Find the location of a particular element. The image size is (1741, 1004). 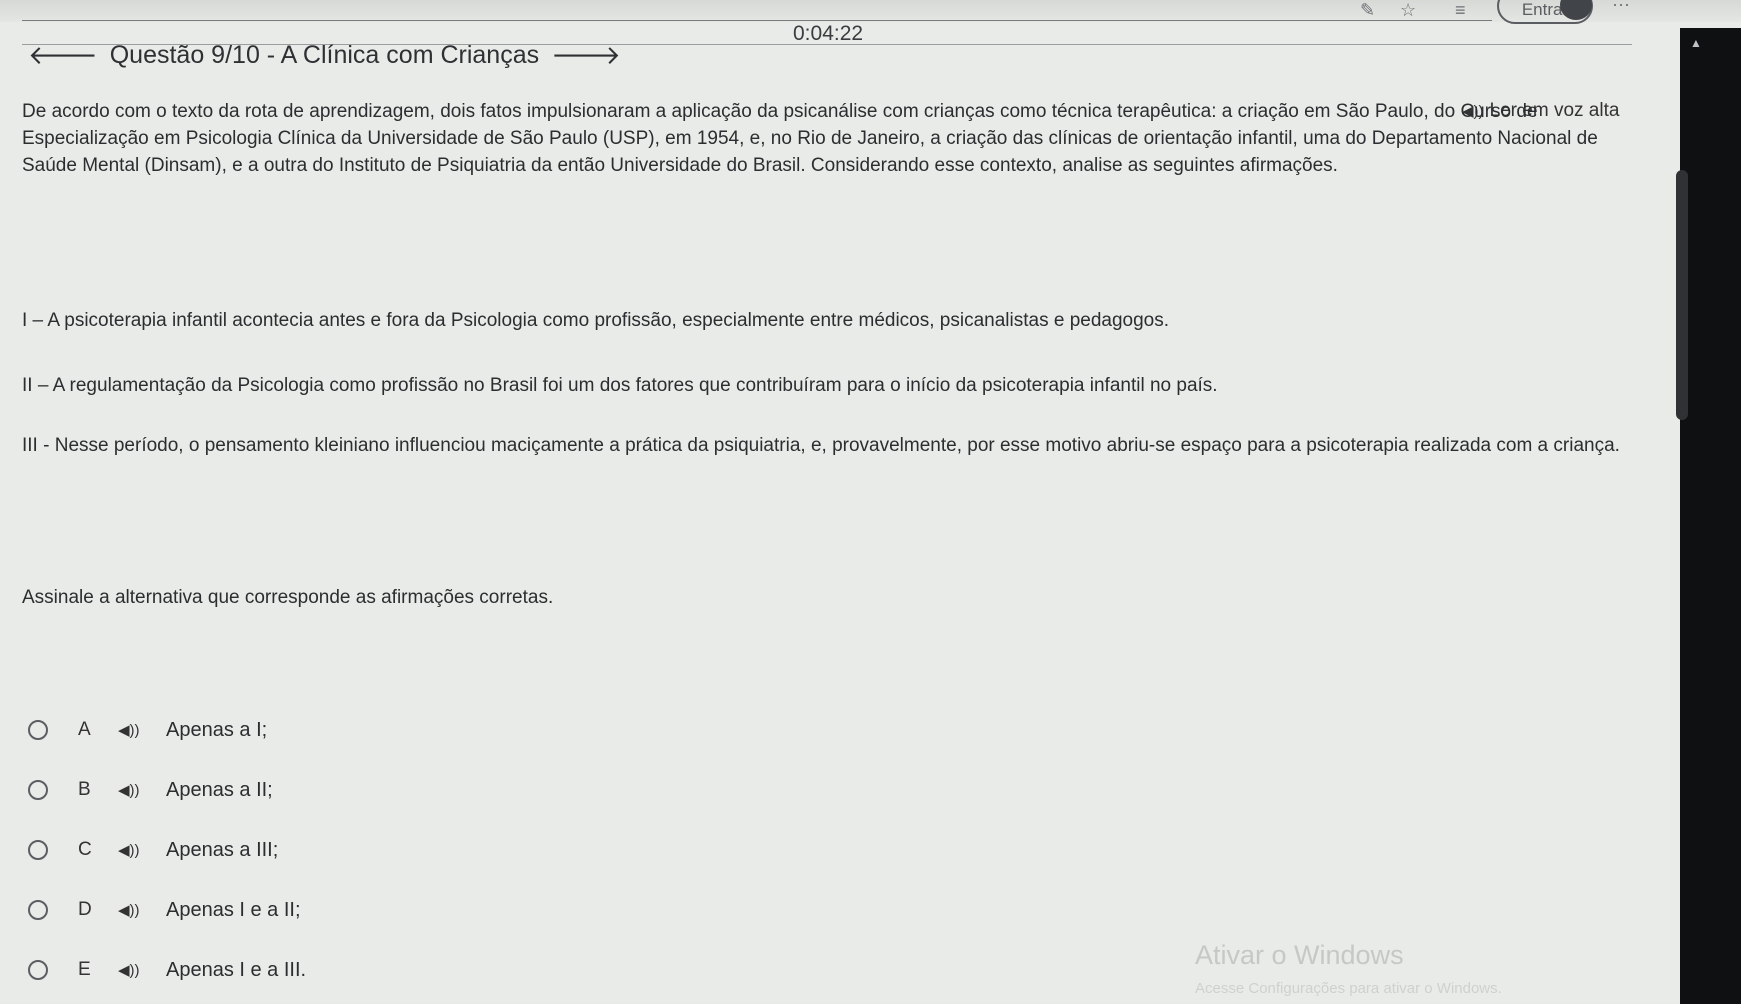

option-letter: A is located at coordinates (84, 729).